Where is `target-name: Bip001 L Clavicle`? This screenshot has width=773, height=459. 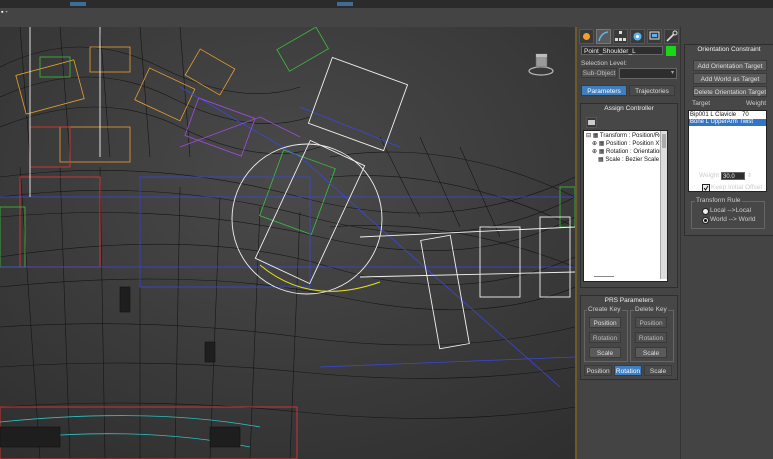
target-name: Bip001 L Clavicle is located at coordinates (713, 115).